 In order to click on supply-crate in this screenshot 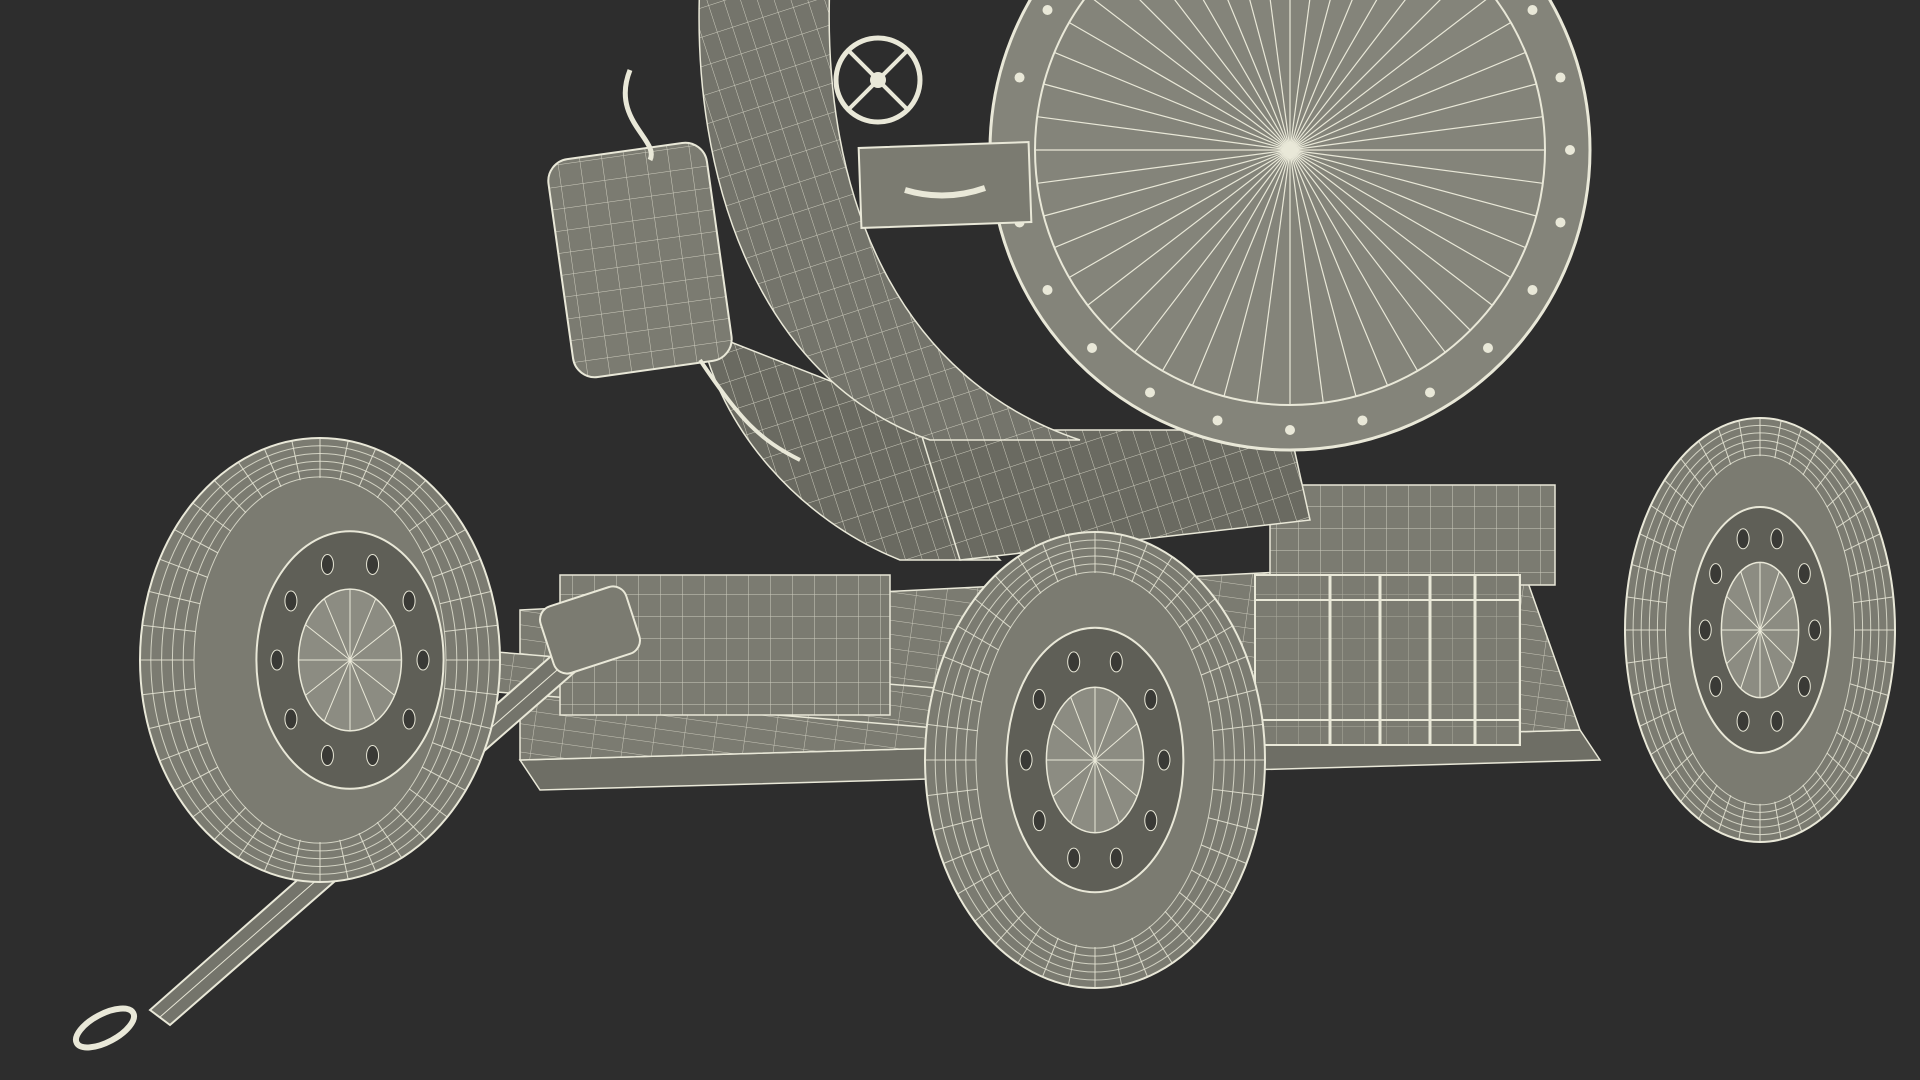, I will do `click(1387, 660)`.